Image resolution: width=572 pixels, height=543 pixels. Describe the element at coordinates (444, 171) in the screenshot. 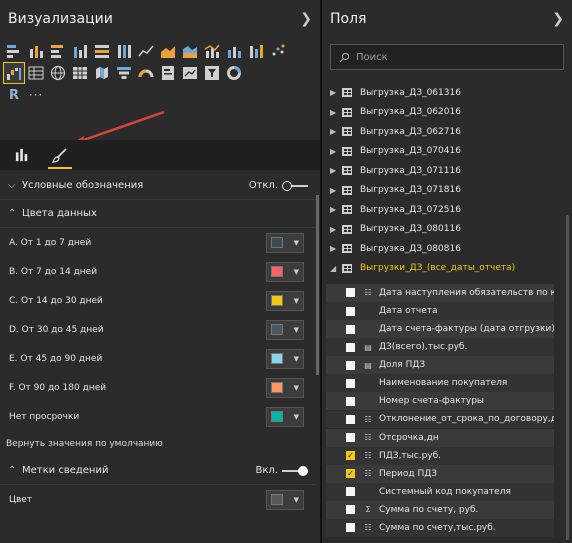

I see `table-item: ▶ Выгрузка_ДЗ_071116` at that location.